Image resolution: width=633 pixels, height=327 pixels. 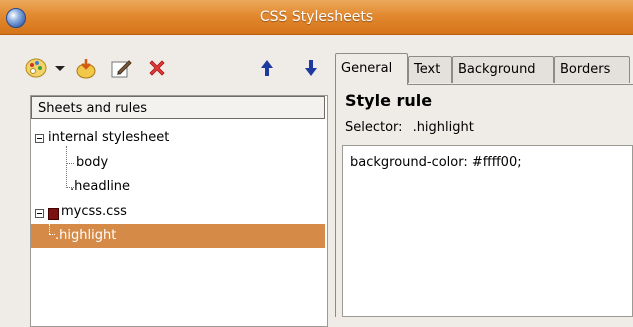 I want to click on rule-text: background-color: #ffff00;, so click(x=436, y=162).